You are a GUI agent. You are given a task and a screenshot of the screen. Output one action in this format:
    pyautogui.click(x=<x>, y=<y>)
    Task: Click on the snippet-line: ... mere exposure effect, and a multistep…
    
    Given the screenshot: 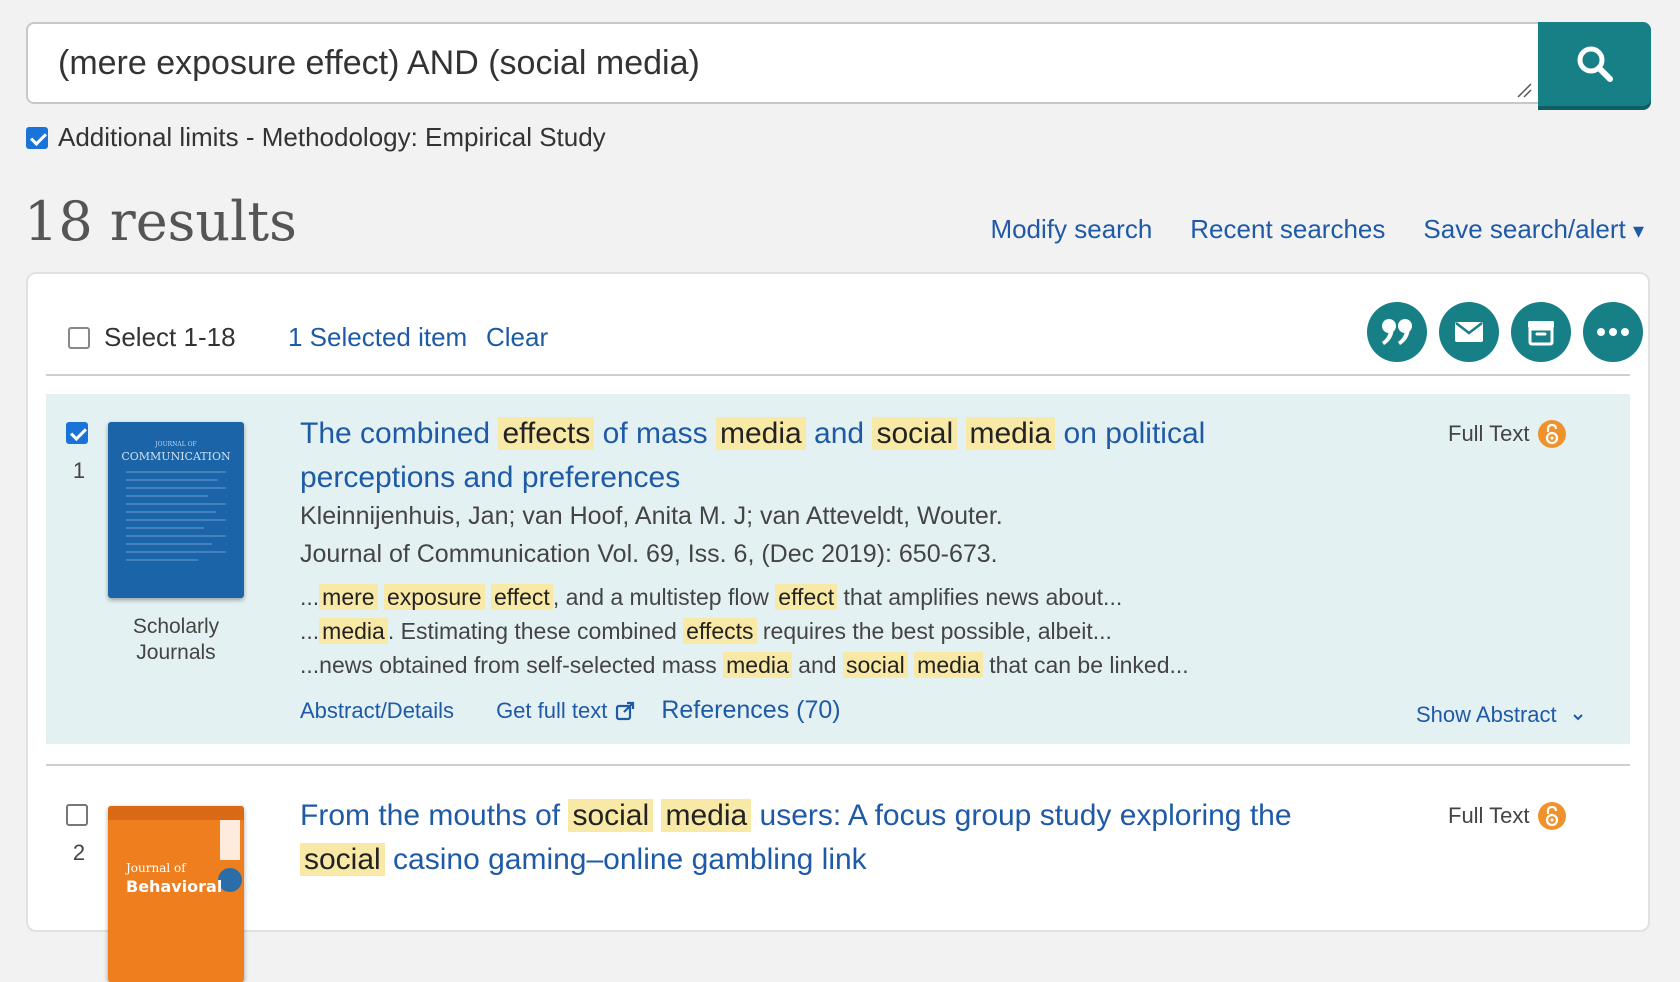 What is the action you would take?
    pyautogui.click(x=744, y=597)
    